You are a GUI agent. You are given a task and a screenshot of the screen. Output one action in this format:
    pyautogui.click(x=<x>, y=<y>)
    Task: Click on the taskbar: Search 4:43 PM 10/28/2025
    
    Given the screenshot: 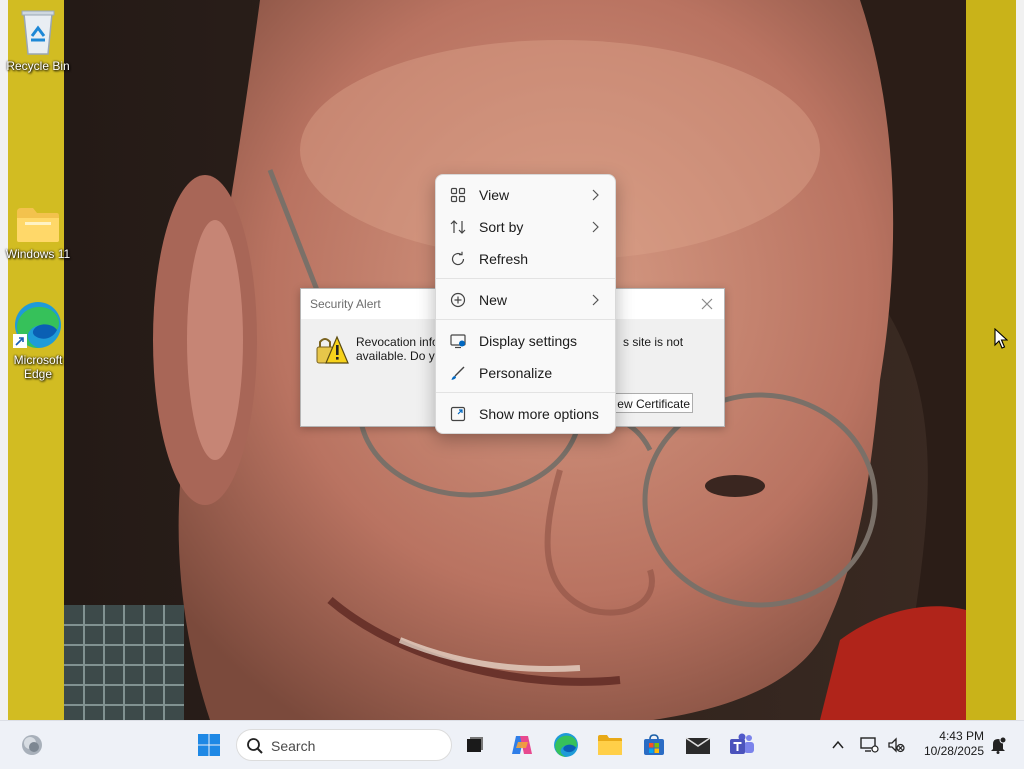 What is the action you would take?
    pyautogui.click(x=512, y=744)
    